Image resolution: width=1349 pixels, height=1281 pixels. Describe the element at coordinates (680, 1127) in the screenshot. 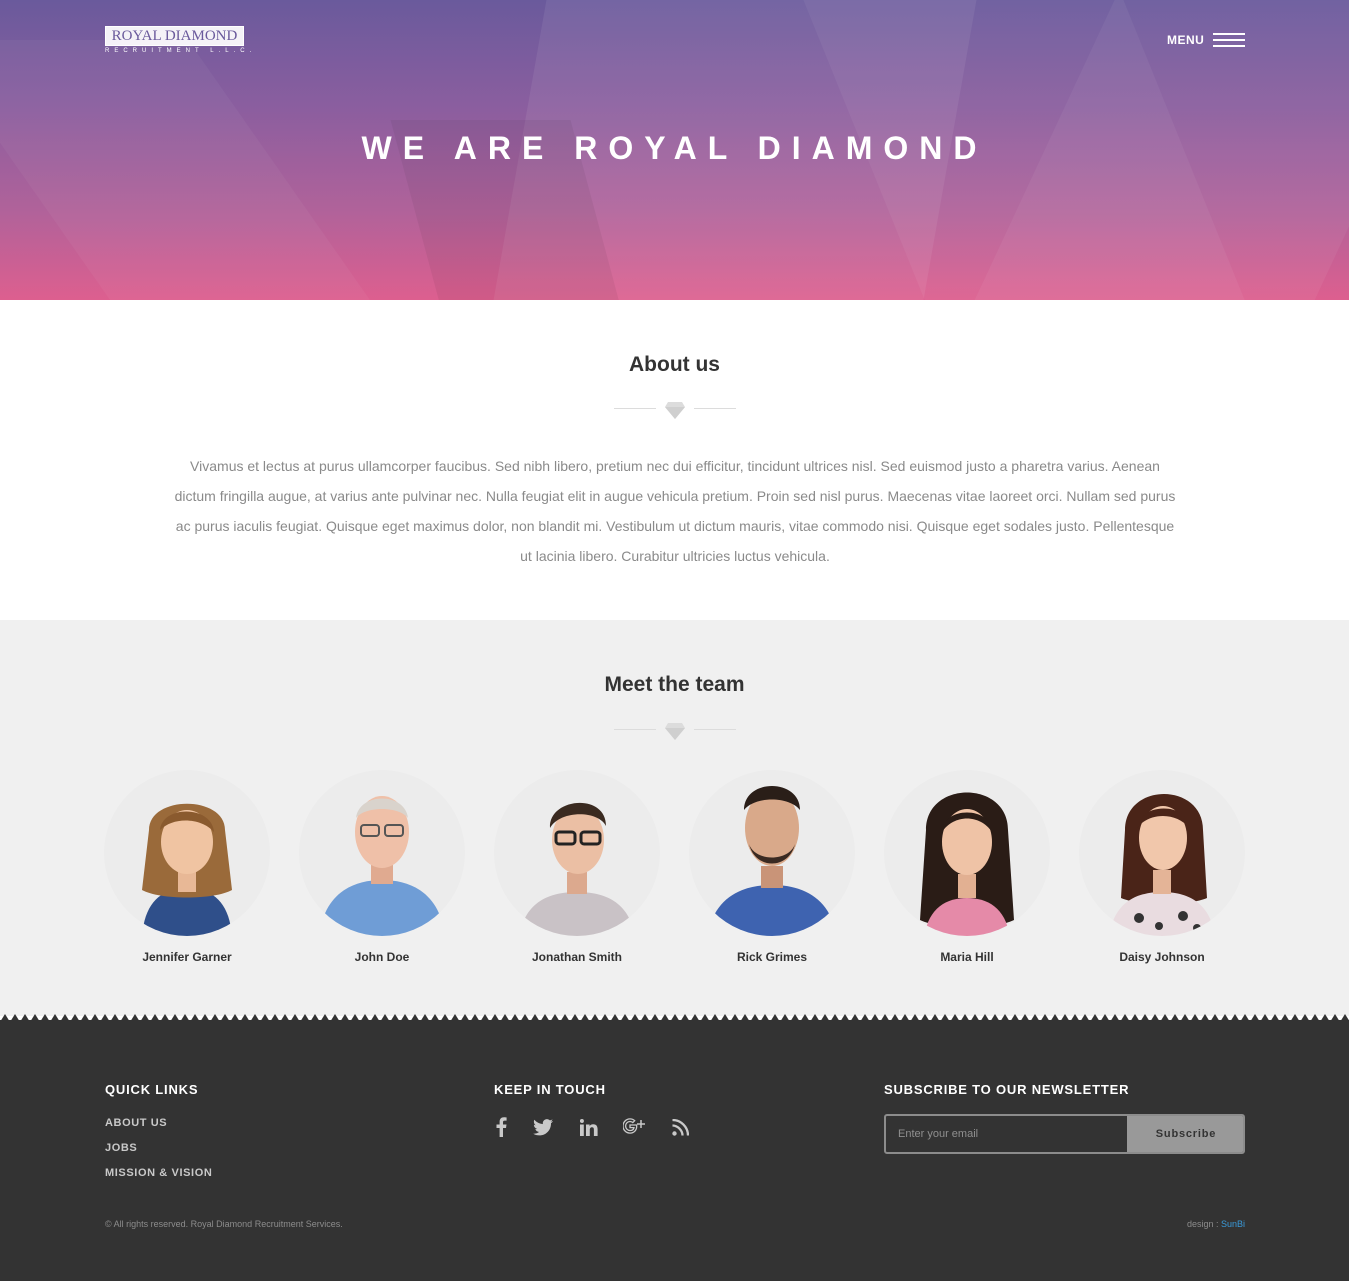

I see `rss-icon` at that location.